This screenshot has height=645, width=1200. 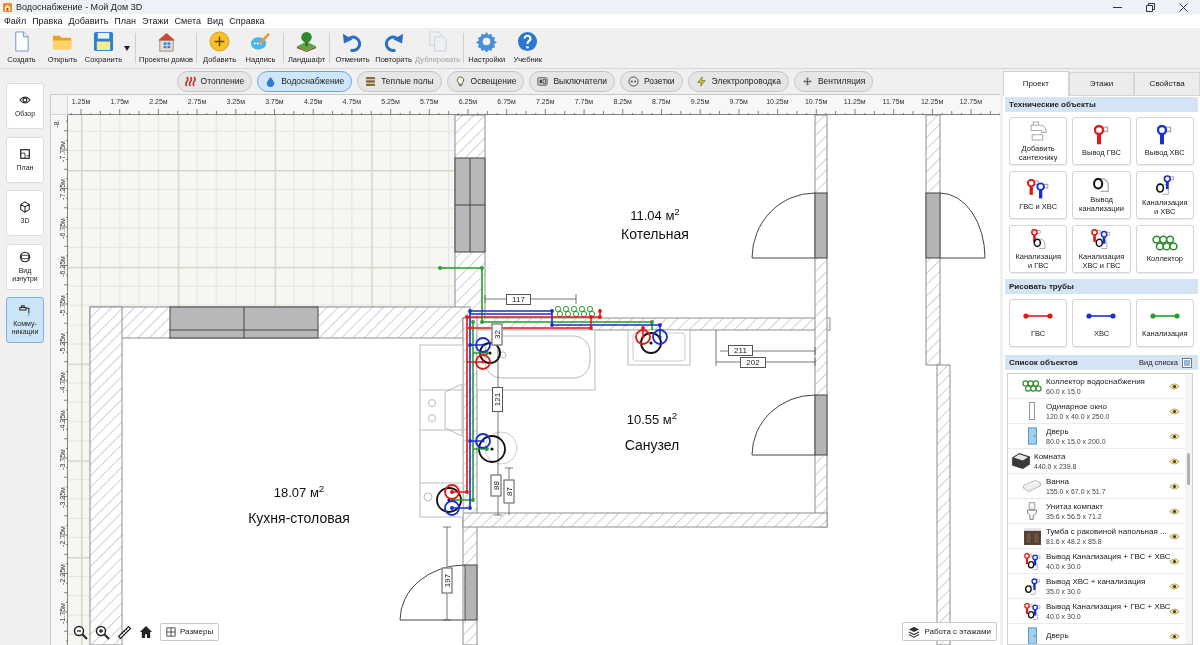 I want to click on copy-icon, so click(x=438, y=41).